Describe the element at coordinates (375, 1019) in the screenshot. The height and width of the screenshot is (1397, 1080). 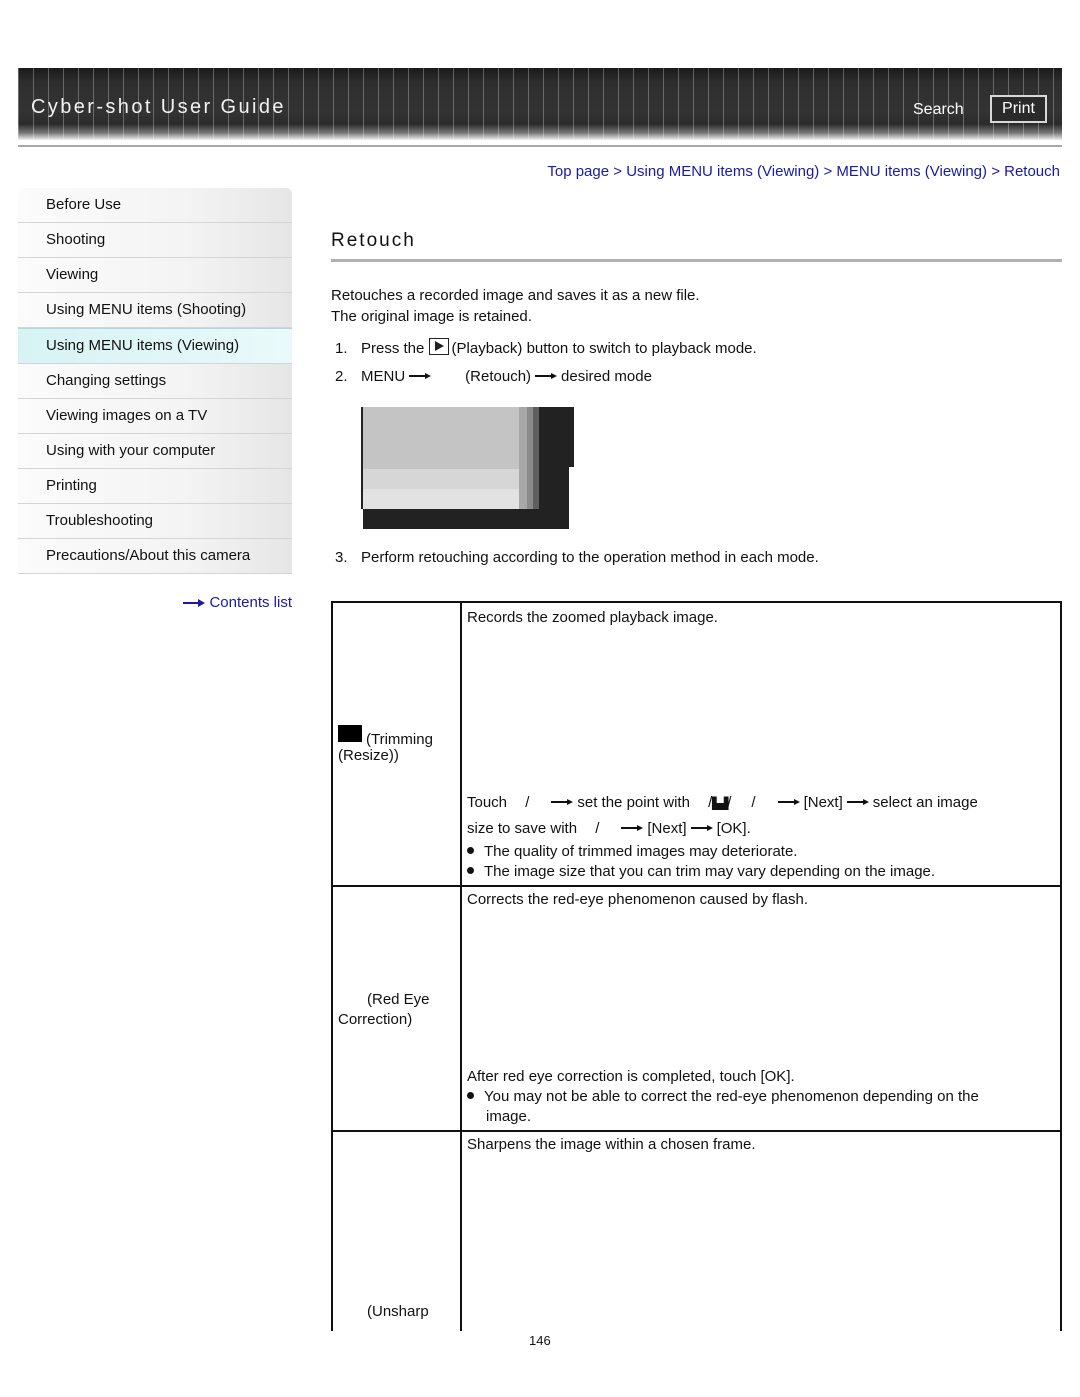
I see `red-eye-label-2: Correction)` at that location.